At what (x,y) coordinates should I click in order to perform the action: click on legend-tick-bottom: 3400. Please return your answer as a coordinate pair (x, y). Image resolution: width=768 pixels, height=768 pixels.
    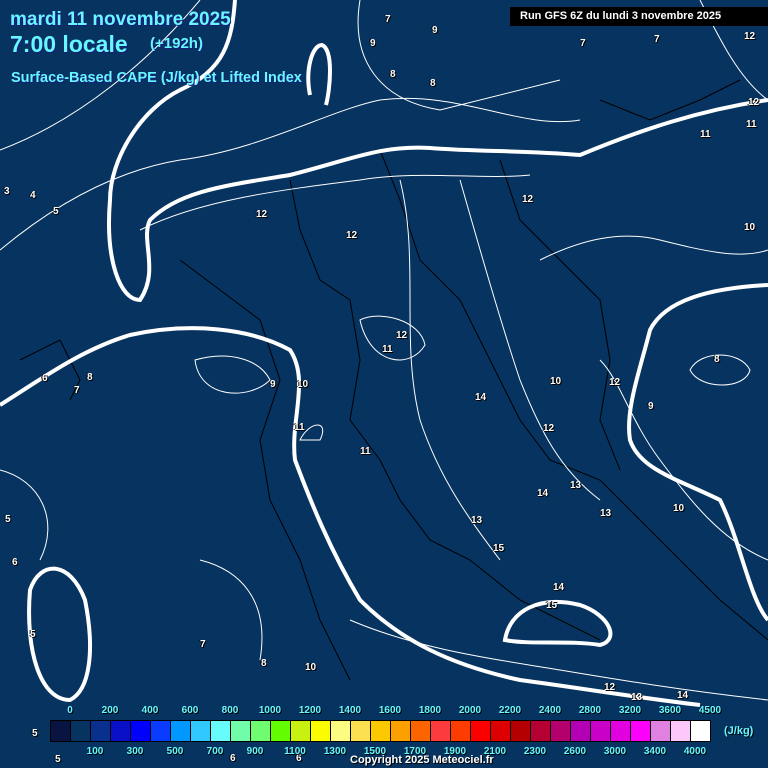
    Looking at the image, I should click on (655, 751).